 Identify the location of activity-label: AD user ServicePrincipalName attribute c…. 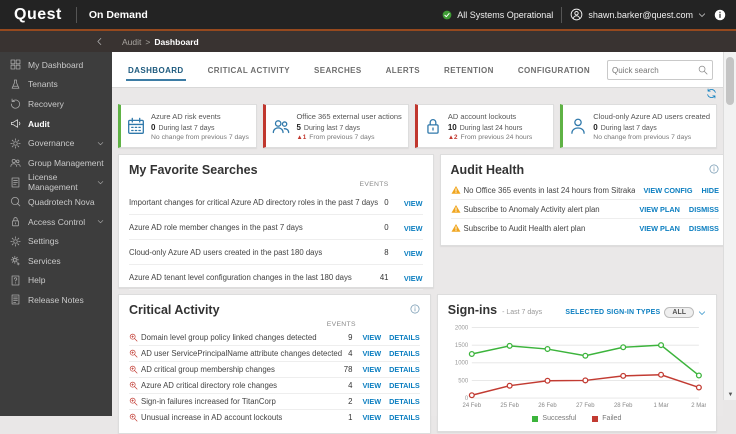
(242, 353).